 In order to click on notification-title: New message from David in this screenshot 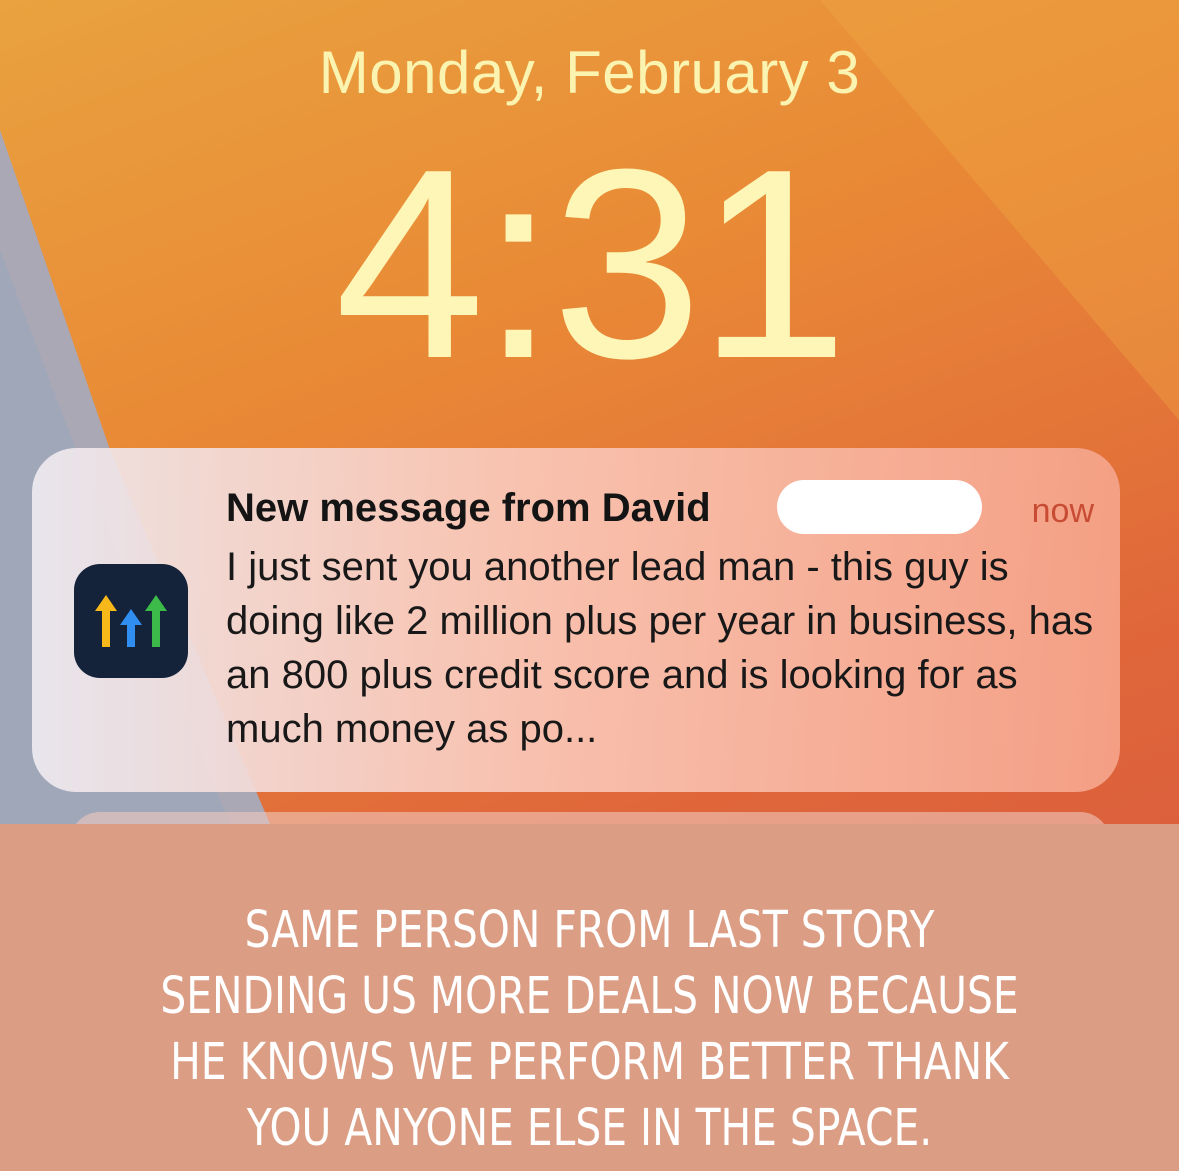, I will do `click(468, 508)`.